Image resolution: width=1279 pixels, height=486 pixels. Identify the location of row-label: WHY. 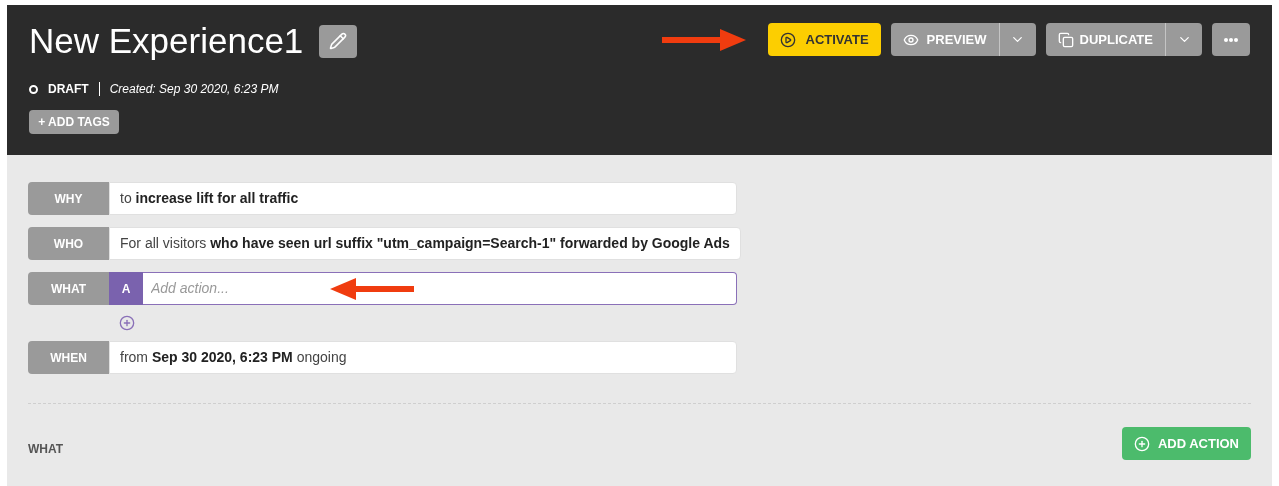
(68, 198).